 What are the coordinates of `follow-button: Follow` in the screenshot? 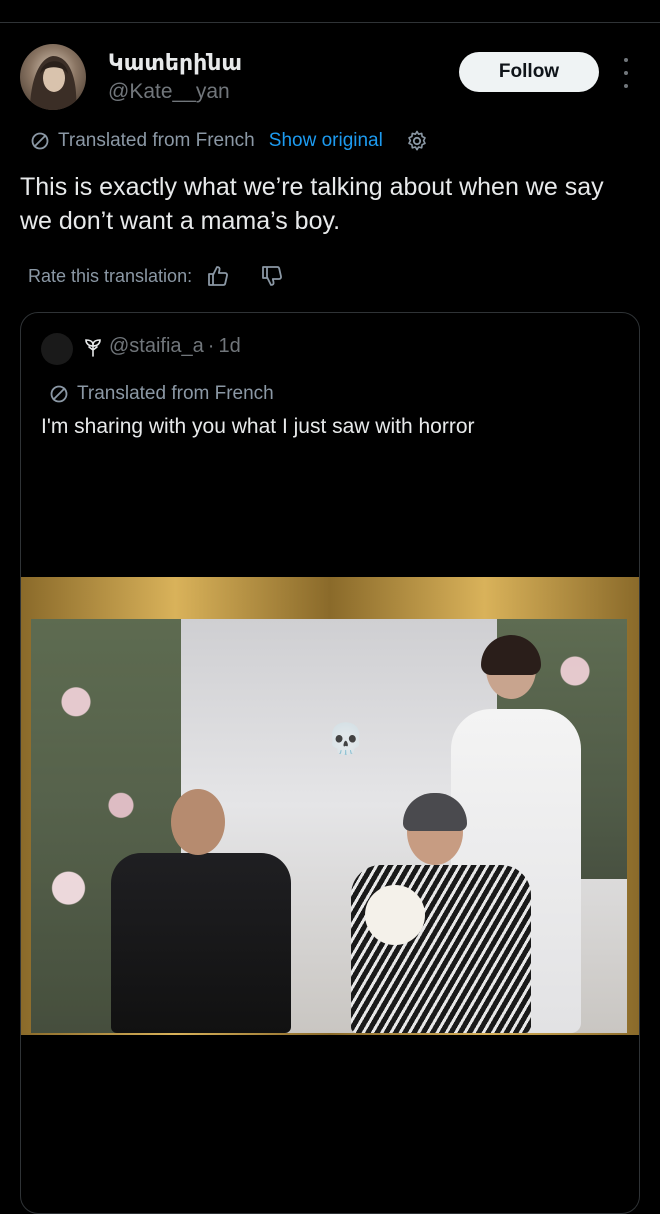 It's located at (529, 72).